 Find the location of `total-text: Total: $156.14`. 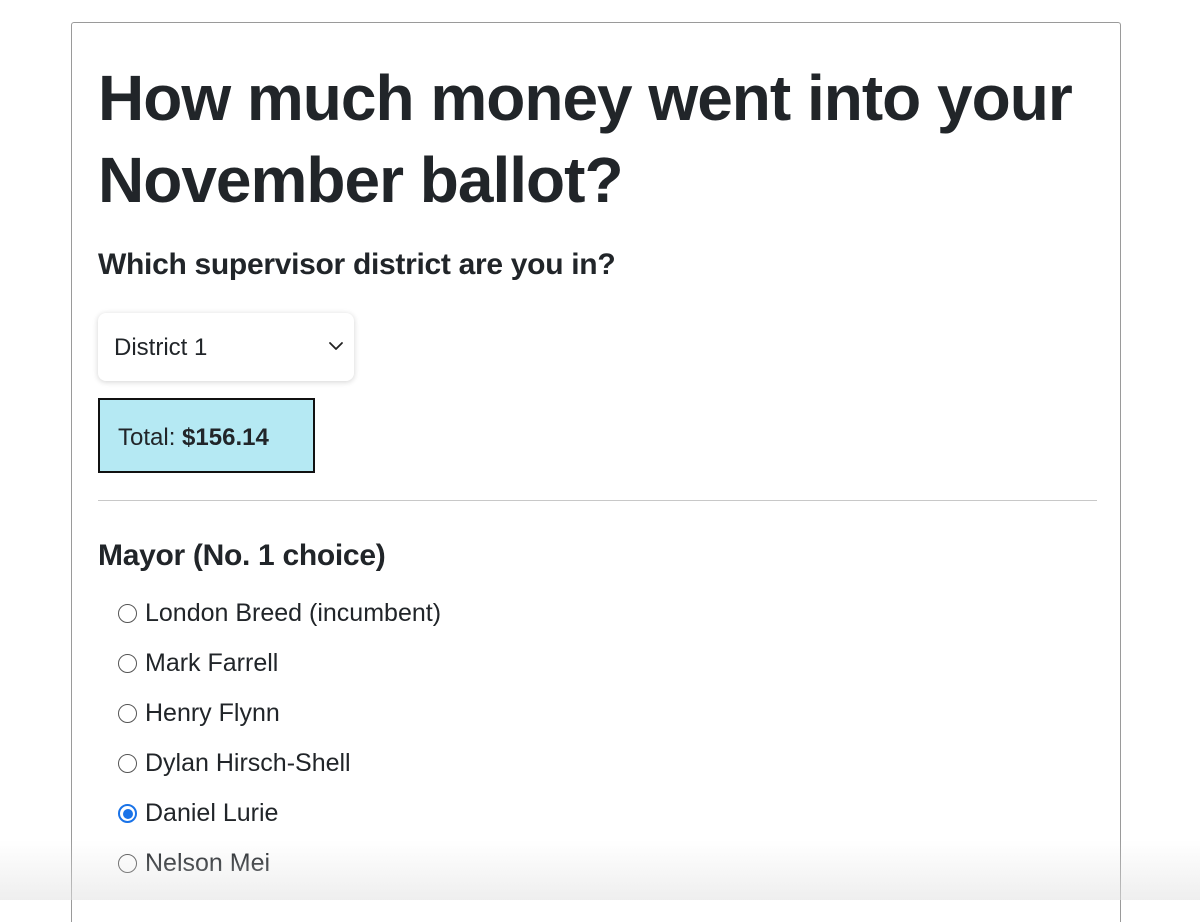

total-text: Total: $156.14 is located at coordinates (193, 438).